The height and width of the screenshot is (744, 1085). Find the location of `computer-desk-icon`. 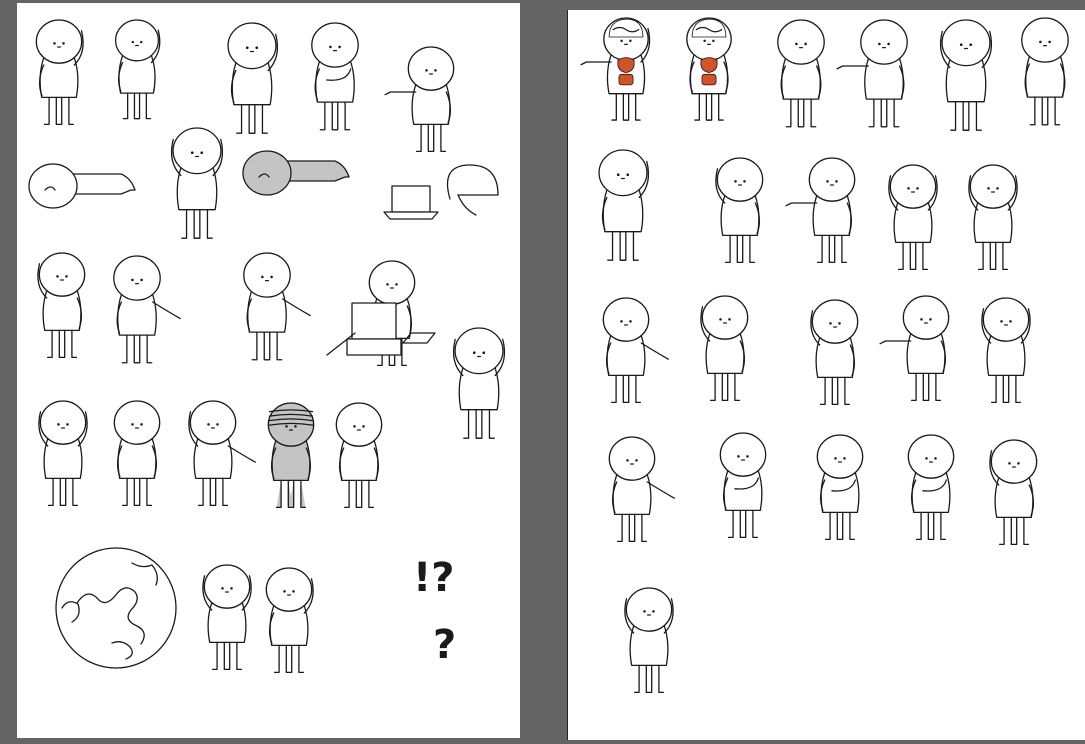

computer-desk-icon is located at coordinates (381, 329).